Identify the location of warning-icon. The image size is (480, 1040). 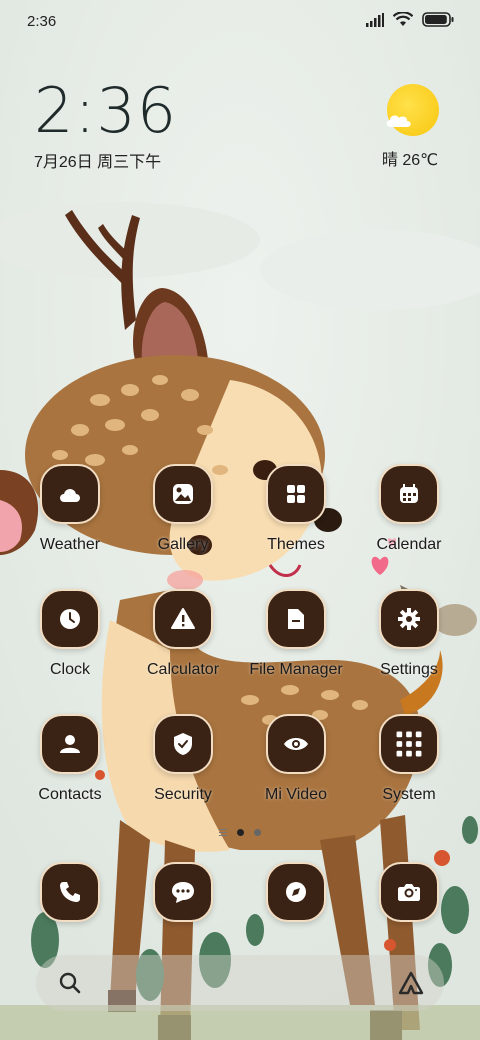
(183, 618).